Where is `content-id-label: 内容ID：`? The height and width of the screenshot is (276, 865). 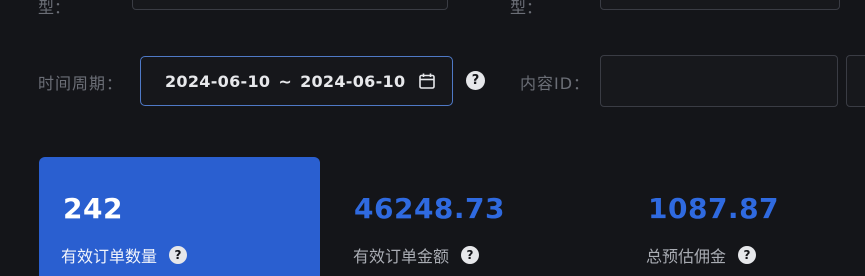 content-id-label: 内容ID： is located at coordinates (555, 83).